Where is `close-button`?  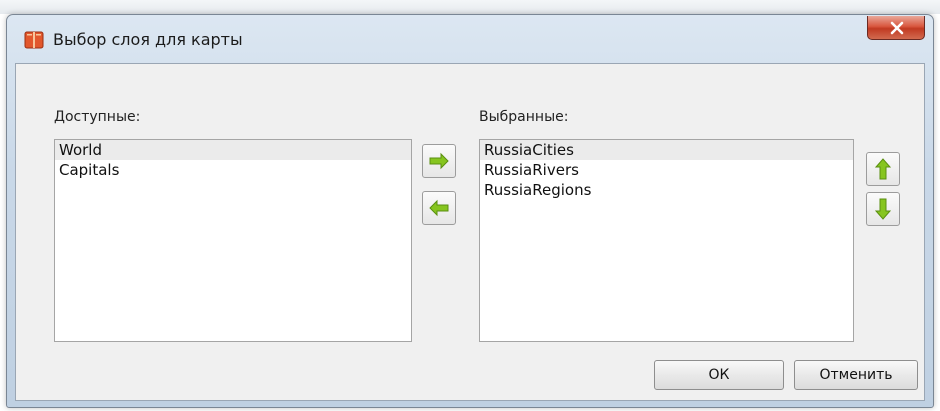 close-button is located at coordinates (896, 28).